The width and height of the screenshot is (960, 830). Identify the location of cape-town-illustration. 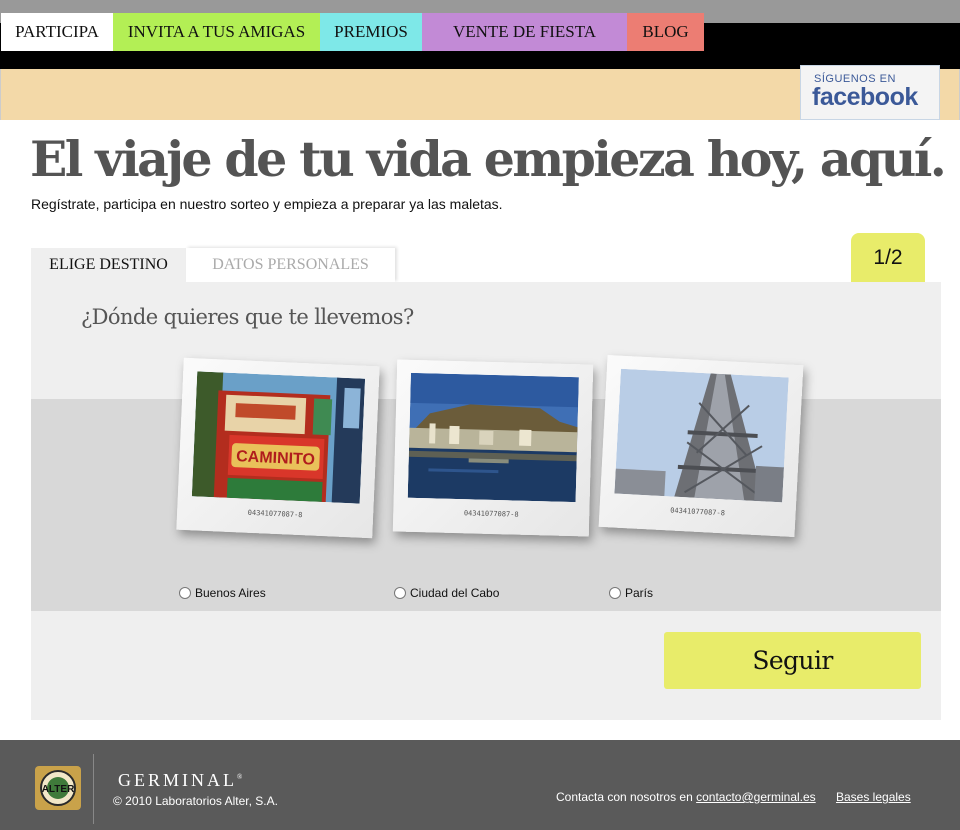
(493, 437).